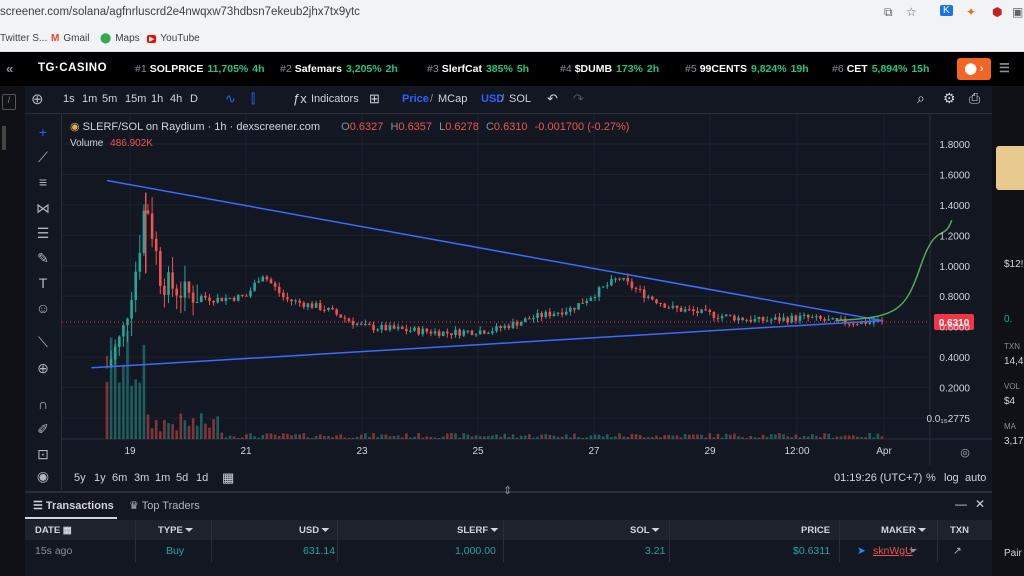 The height and width of the screenshot is (576, 1024). What do you see at coordinates (645, 530) in the screenshot?
I see `col-sol: SOL ⏷` at bounding box center [645, 530].